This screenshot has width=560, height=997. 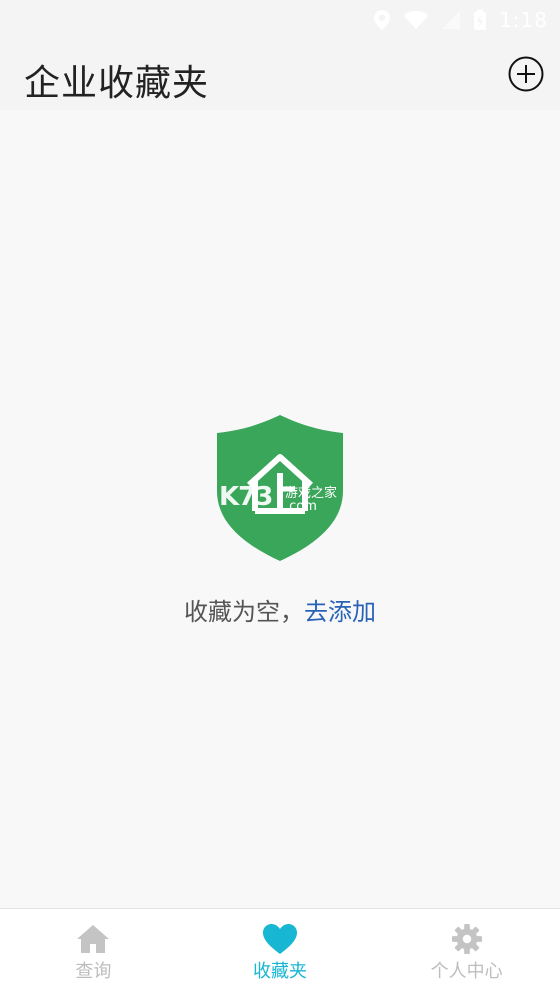 I want to click on nav-item-profile: 个人中心, so click(x=466, y=953).